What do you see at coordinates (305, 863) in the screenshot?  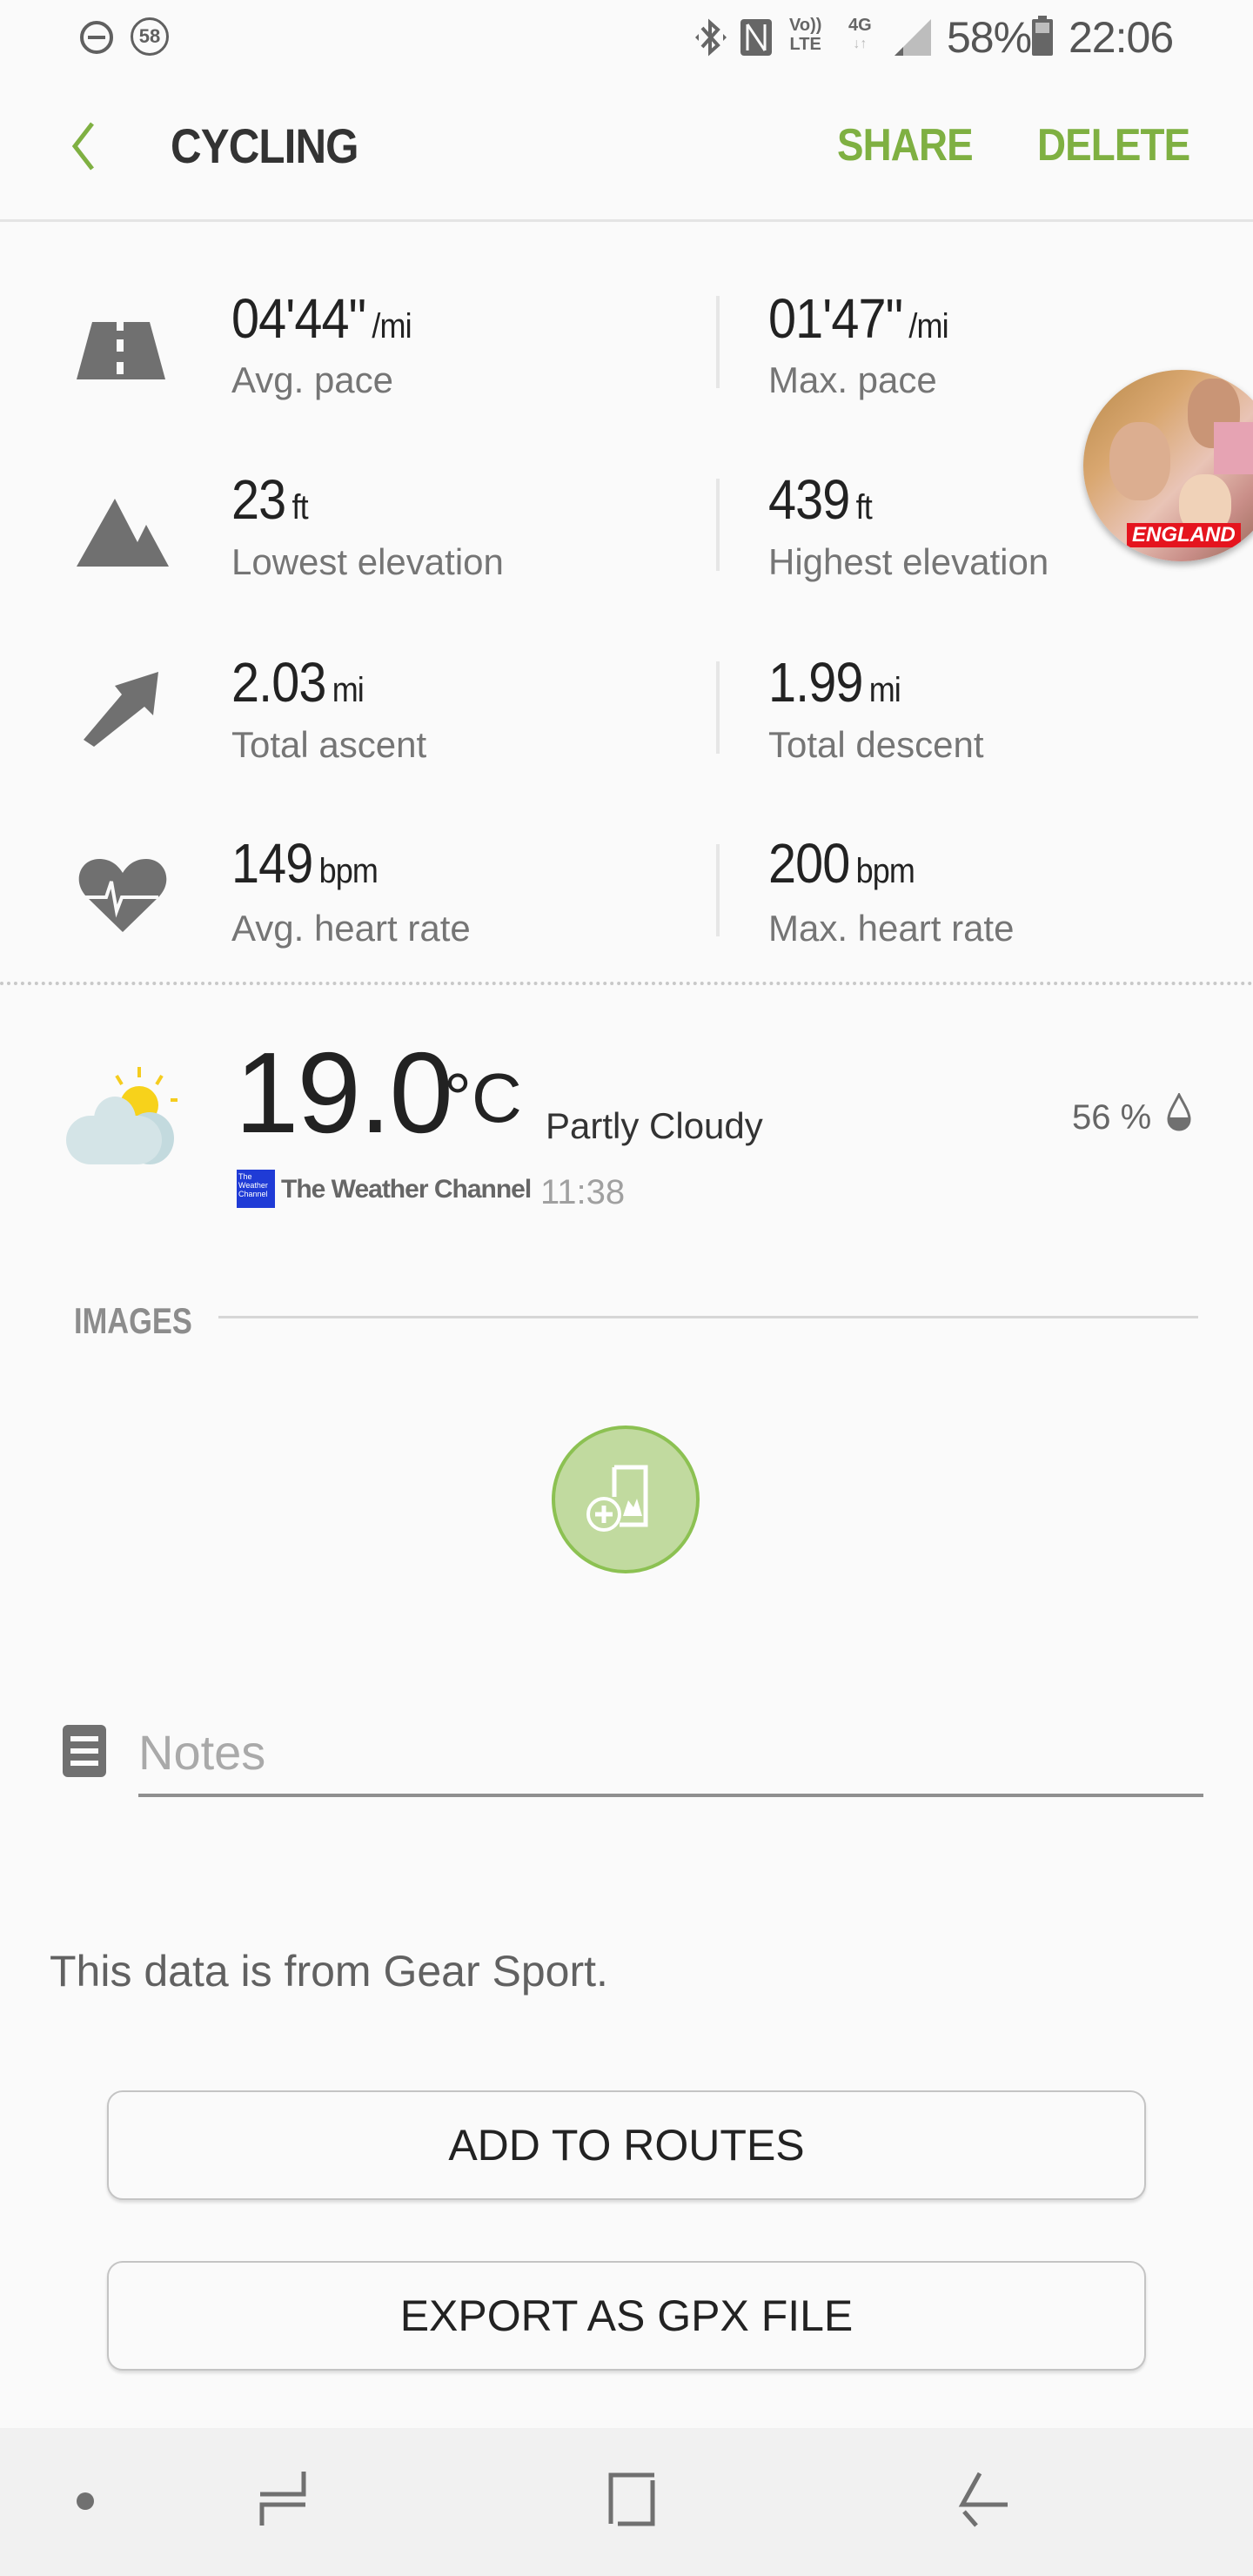 I see `avg-heart-rate-value: 149 bpm` at bounding box center [305, 863].